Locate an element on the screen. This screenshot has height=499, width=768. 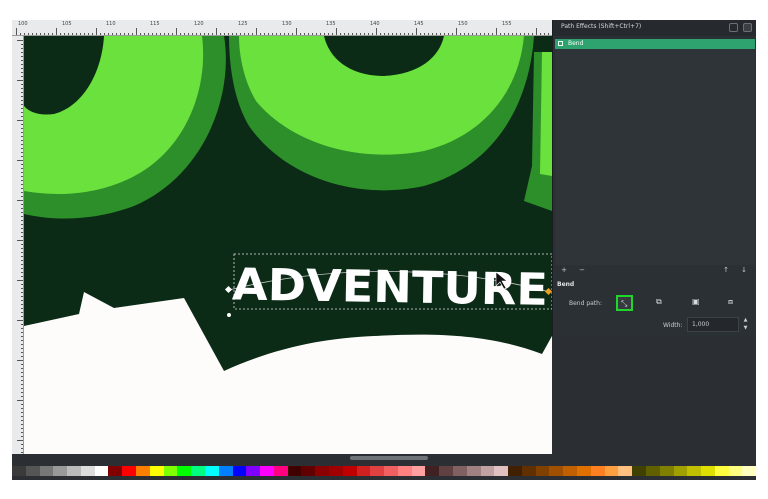
effect-visible-icon is located at coordinates (560, 43).